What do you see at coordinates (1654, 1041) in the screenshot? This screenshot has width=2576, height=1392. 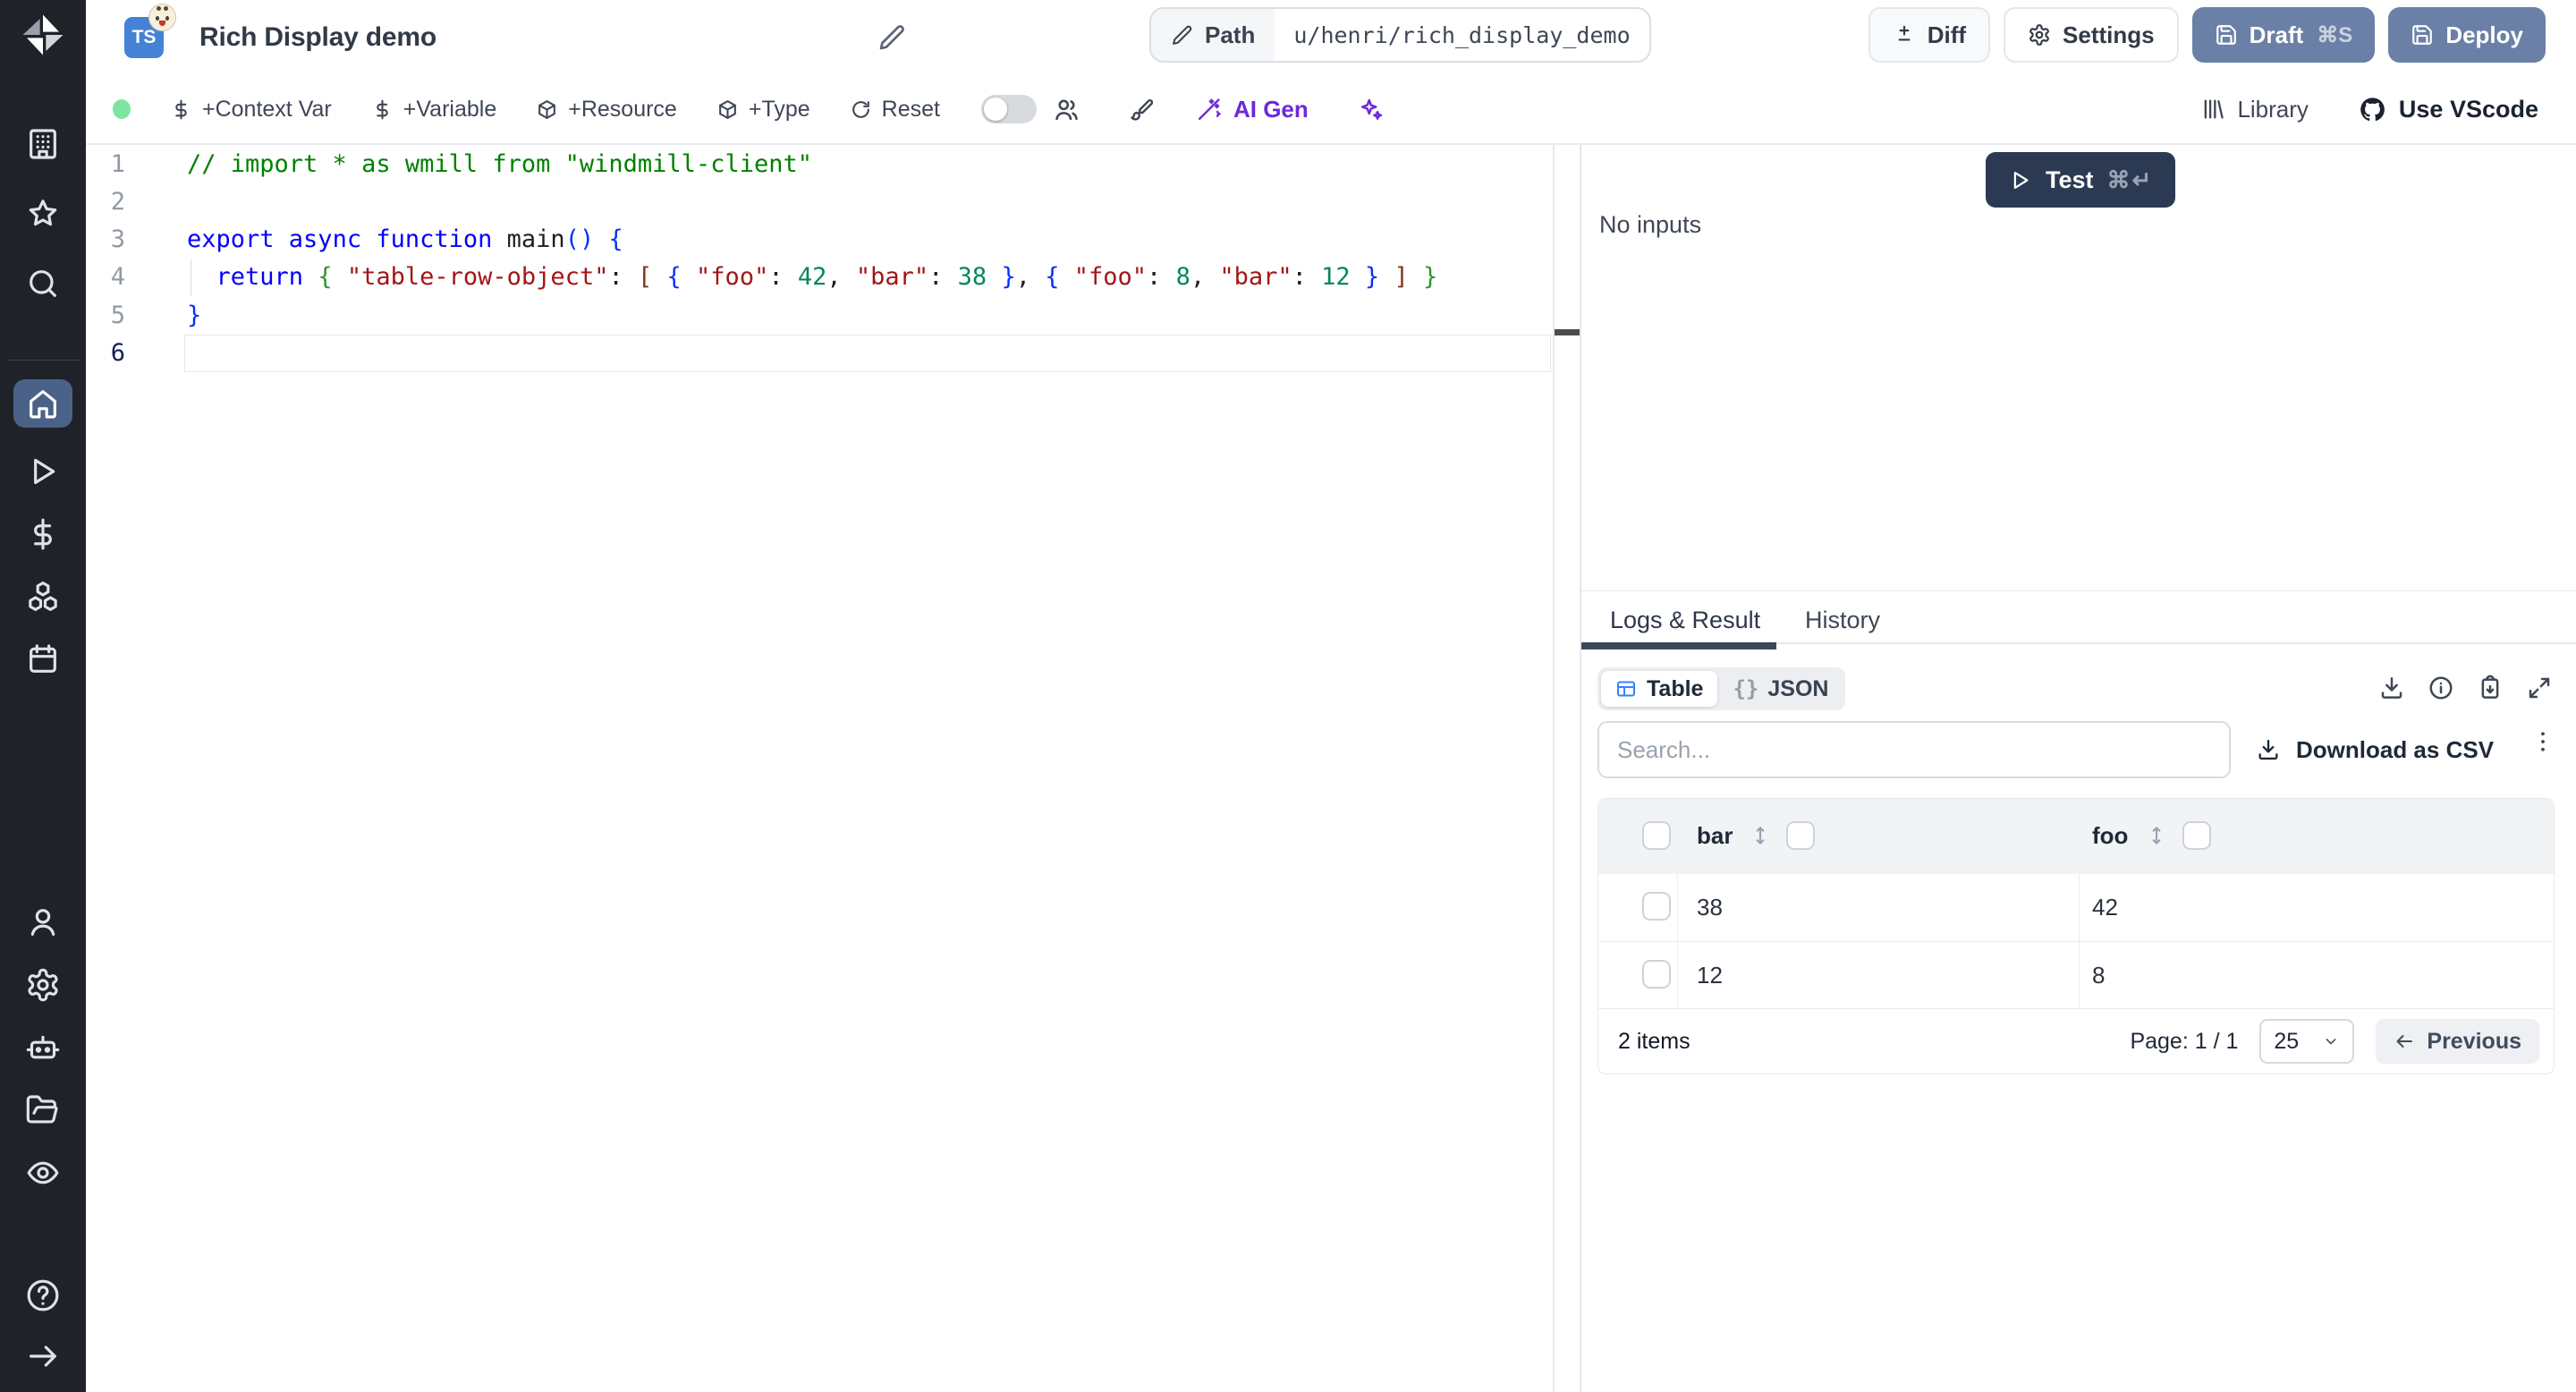 I see `items-count: 2 items` at bounding box center [1654, 1041].